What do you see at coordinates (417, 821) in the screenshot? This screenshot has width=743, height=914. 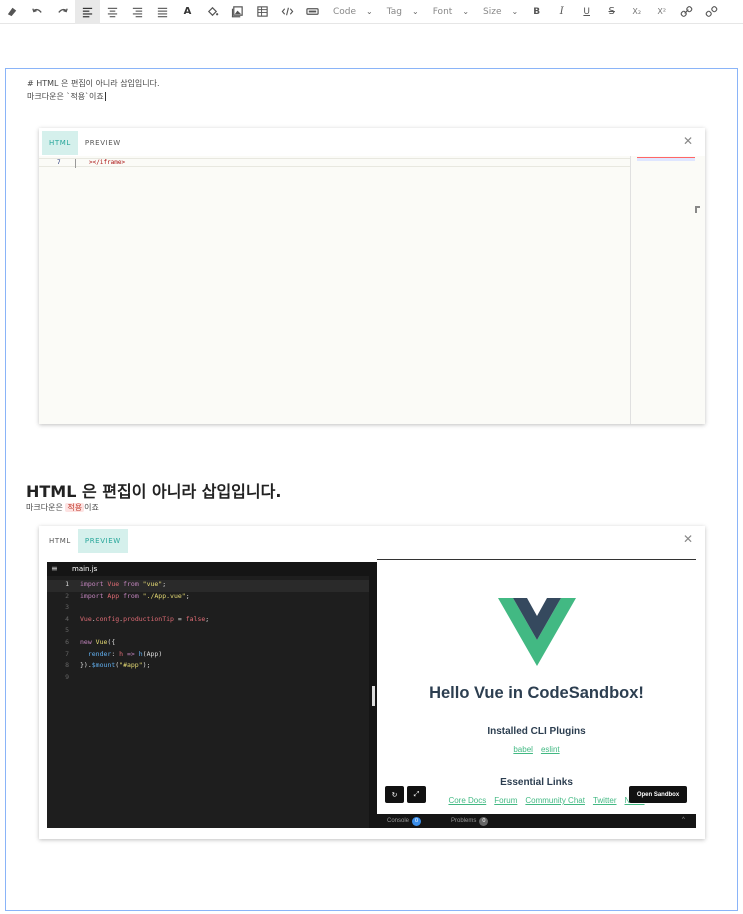 I see `console-count-badge: 0` at bounding box center [417, 821].